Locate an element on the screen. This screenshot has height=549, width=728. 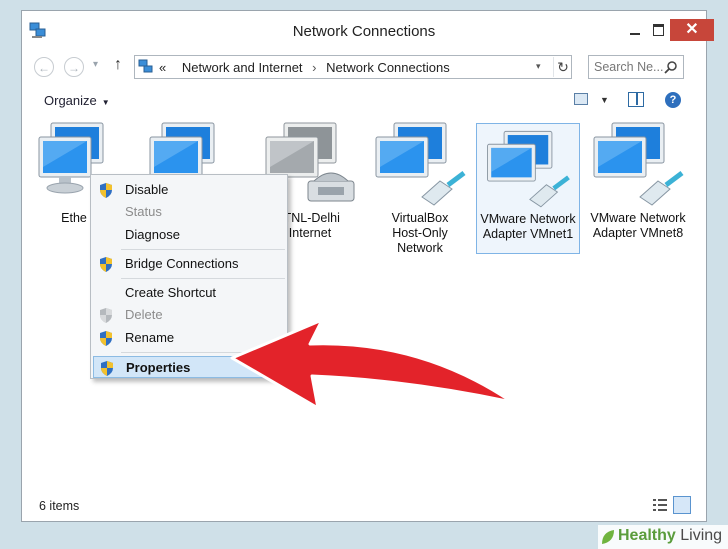
watermark: Healthy Living is located at coordinates (663, 537).